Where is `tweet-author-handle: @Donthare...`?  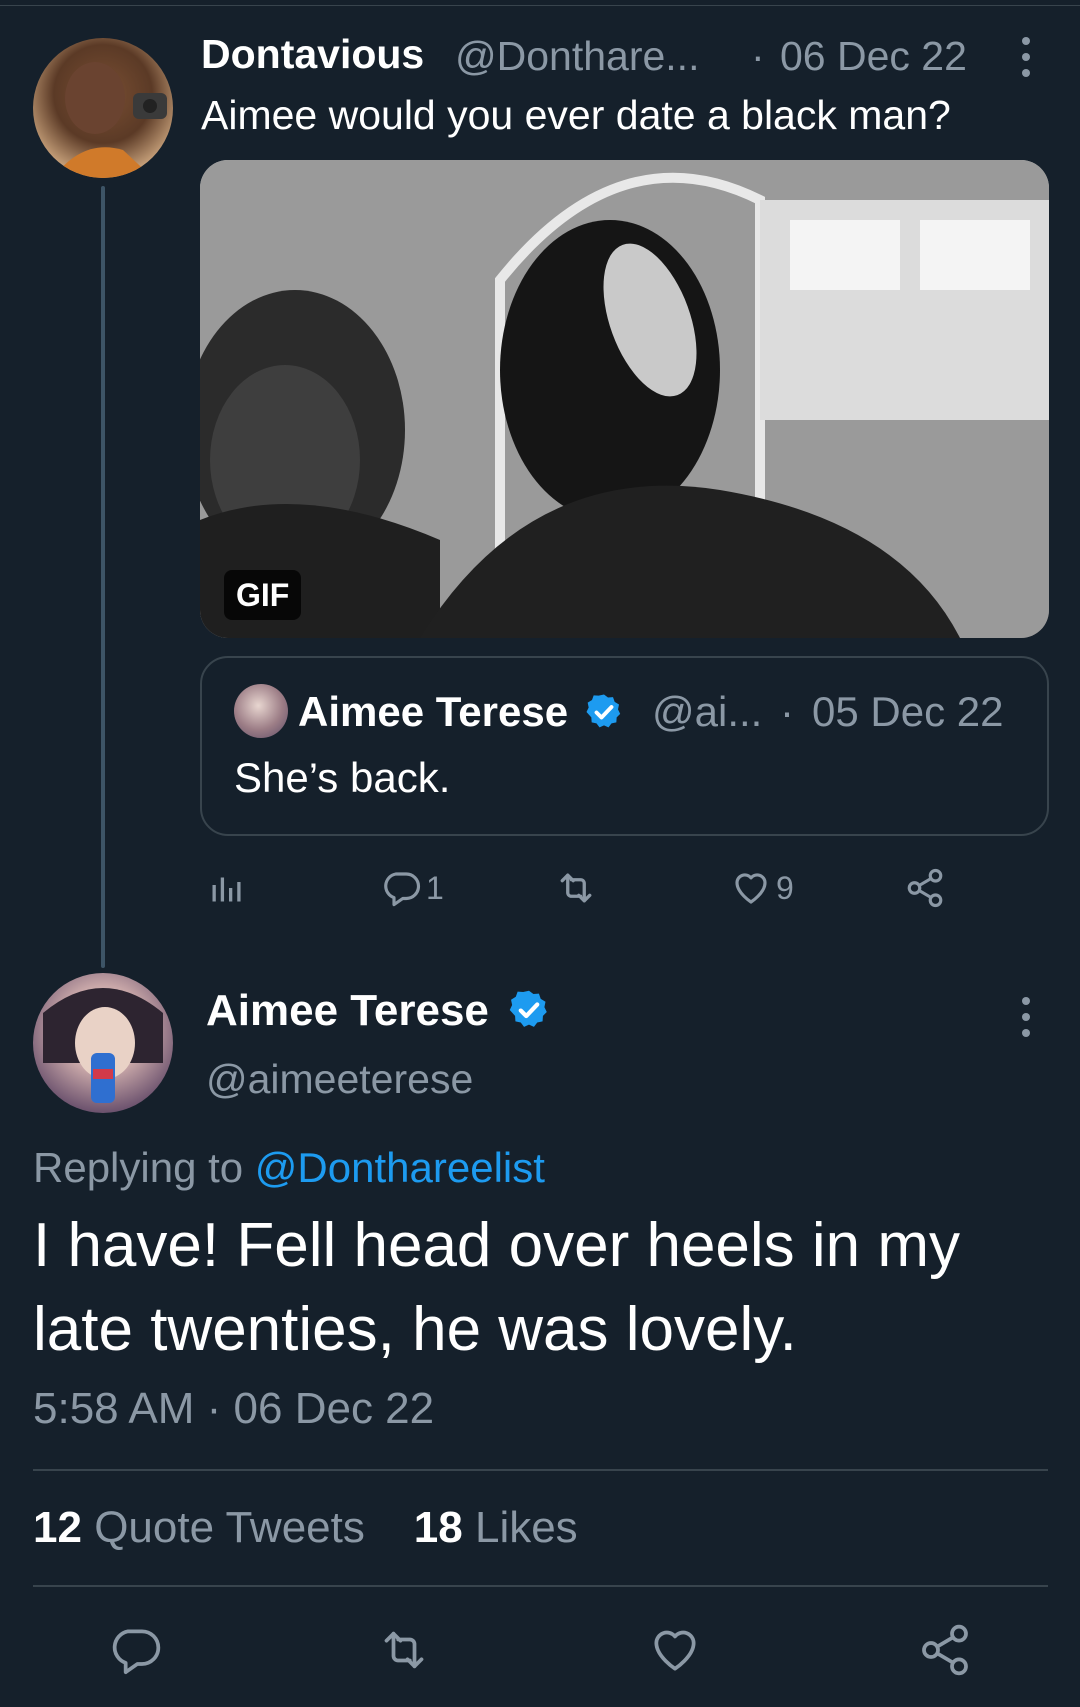
tweet-author-handle: @Donthare... is located at coordinates (577, 56).